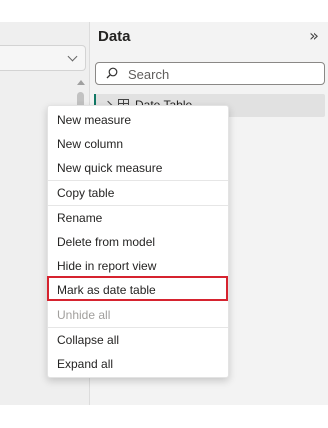 This screenshot has height=428, width=328. Describe the element at coordinates (43, 58) in the screenshot. I see `filter-dropdown` at that location.